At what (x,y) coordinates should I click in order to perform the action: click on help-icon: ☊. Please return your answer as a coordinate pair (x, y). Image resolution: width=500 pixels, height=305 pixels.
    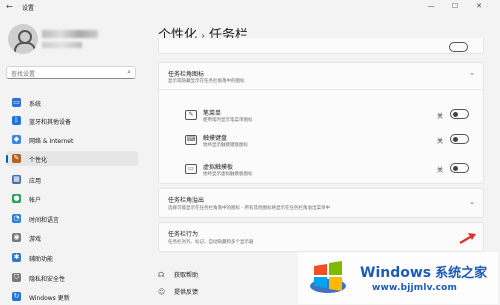
    Looking at the image, I should click on (161, 275).